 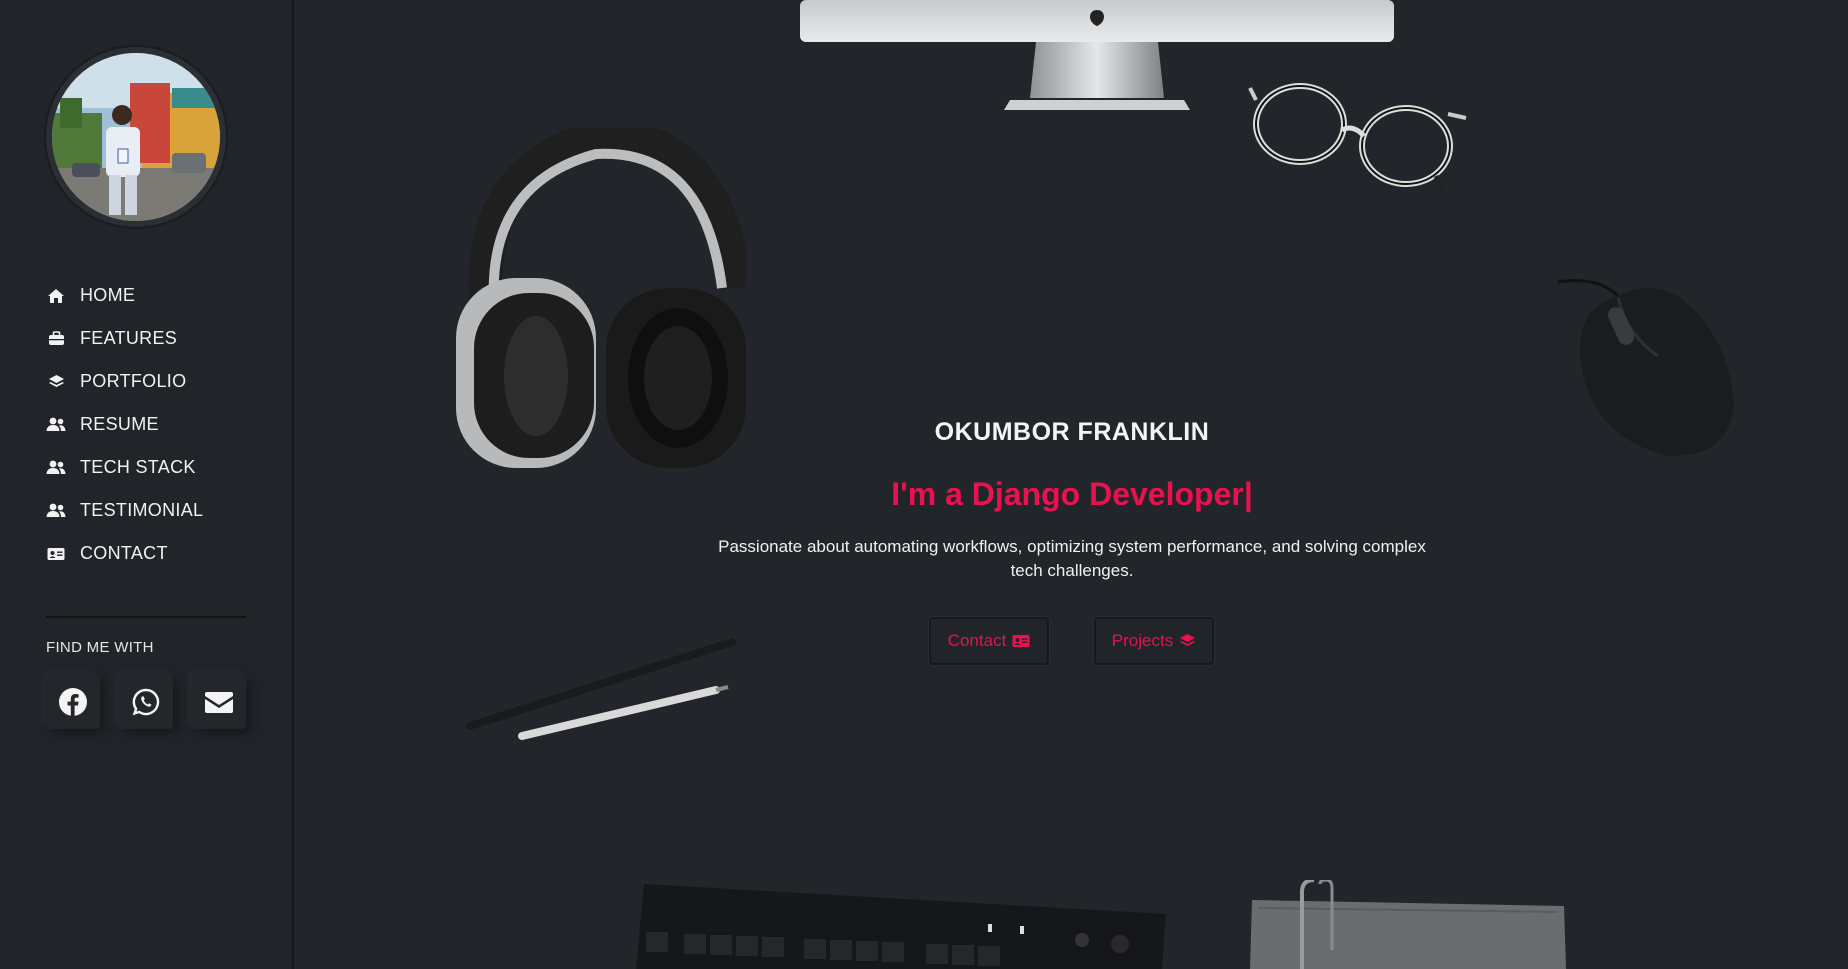 I want to click on whatsapp-icon, so click(x=146, y=702).